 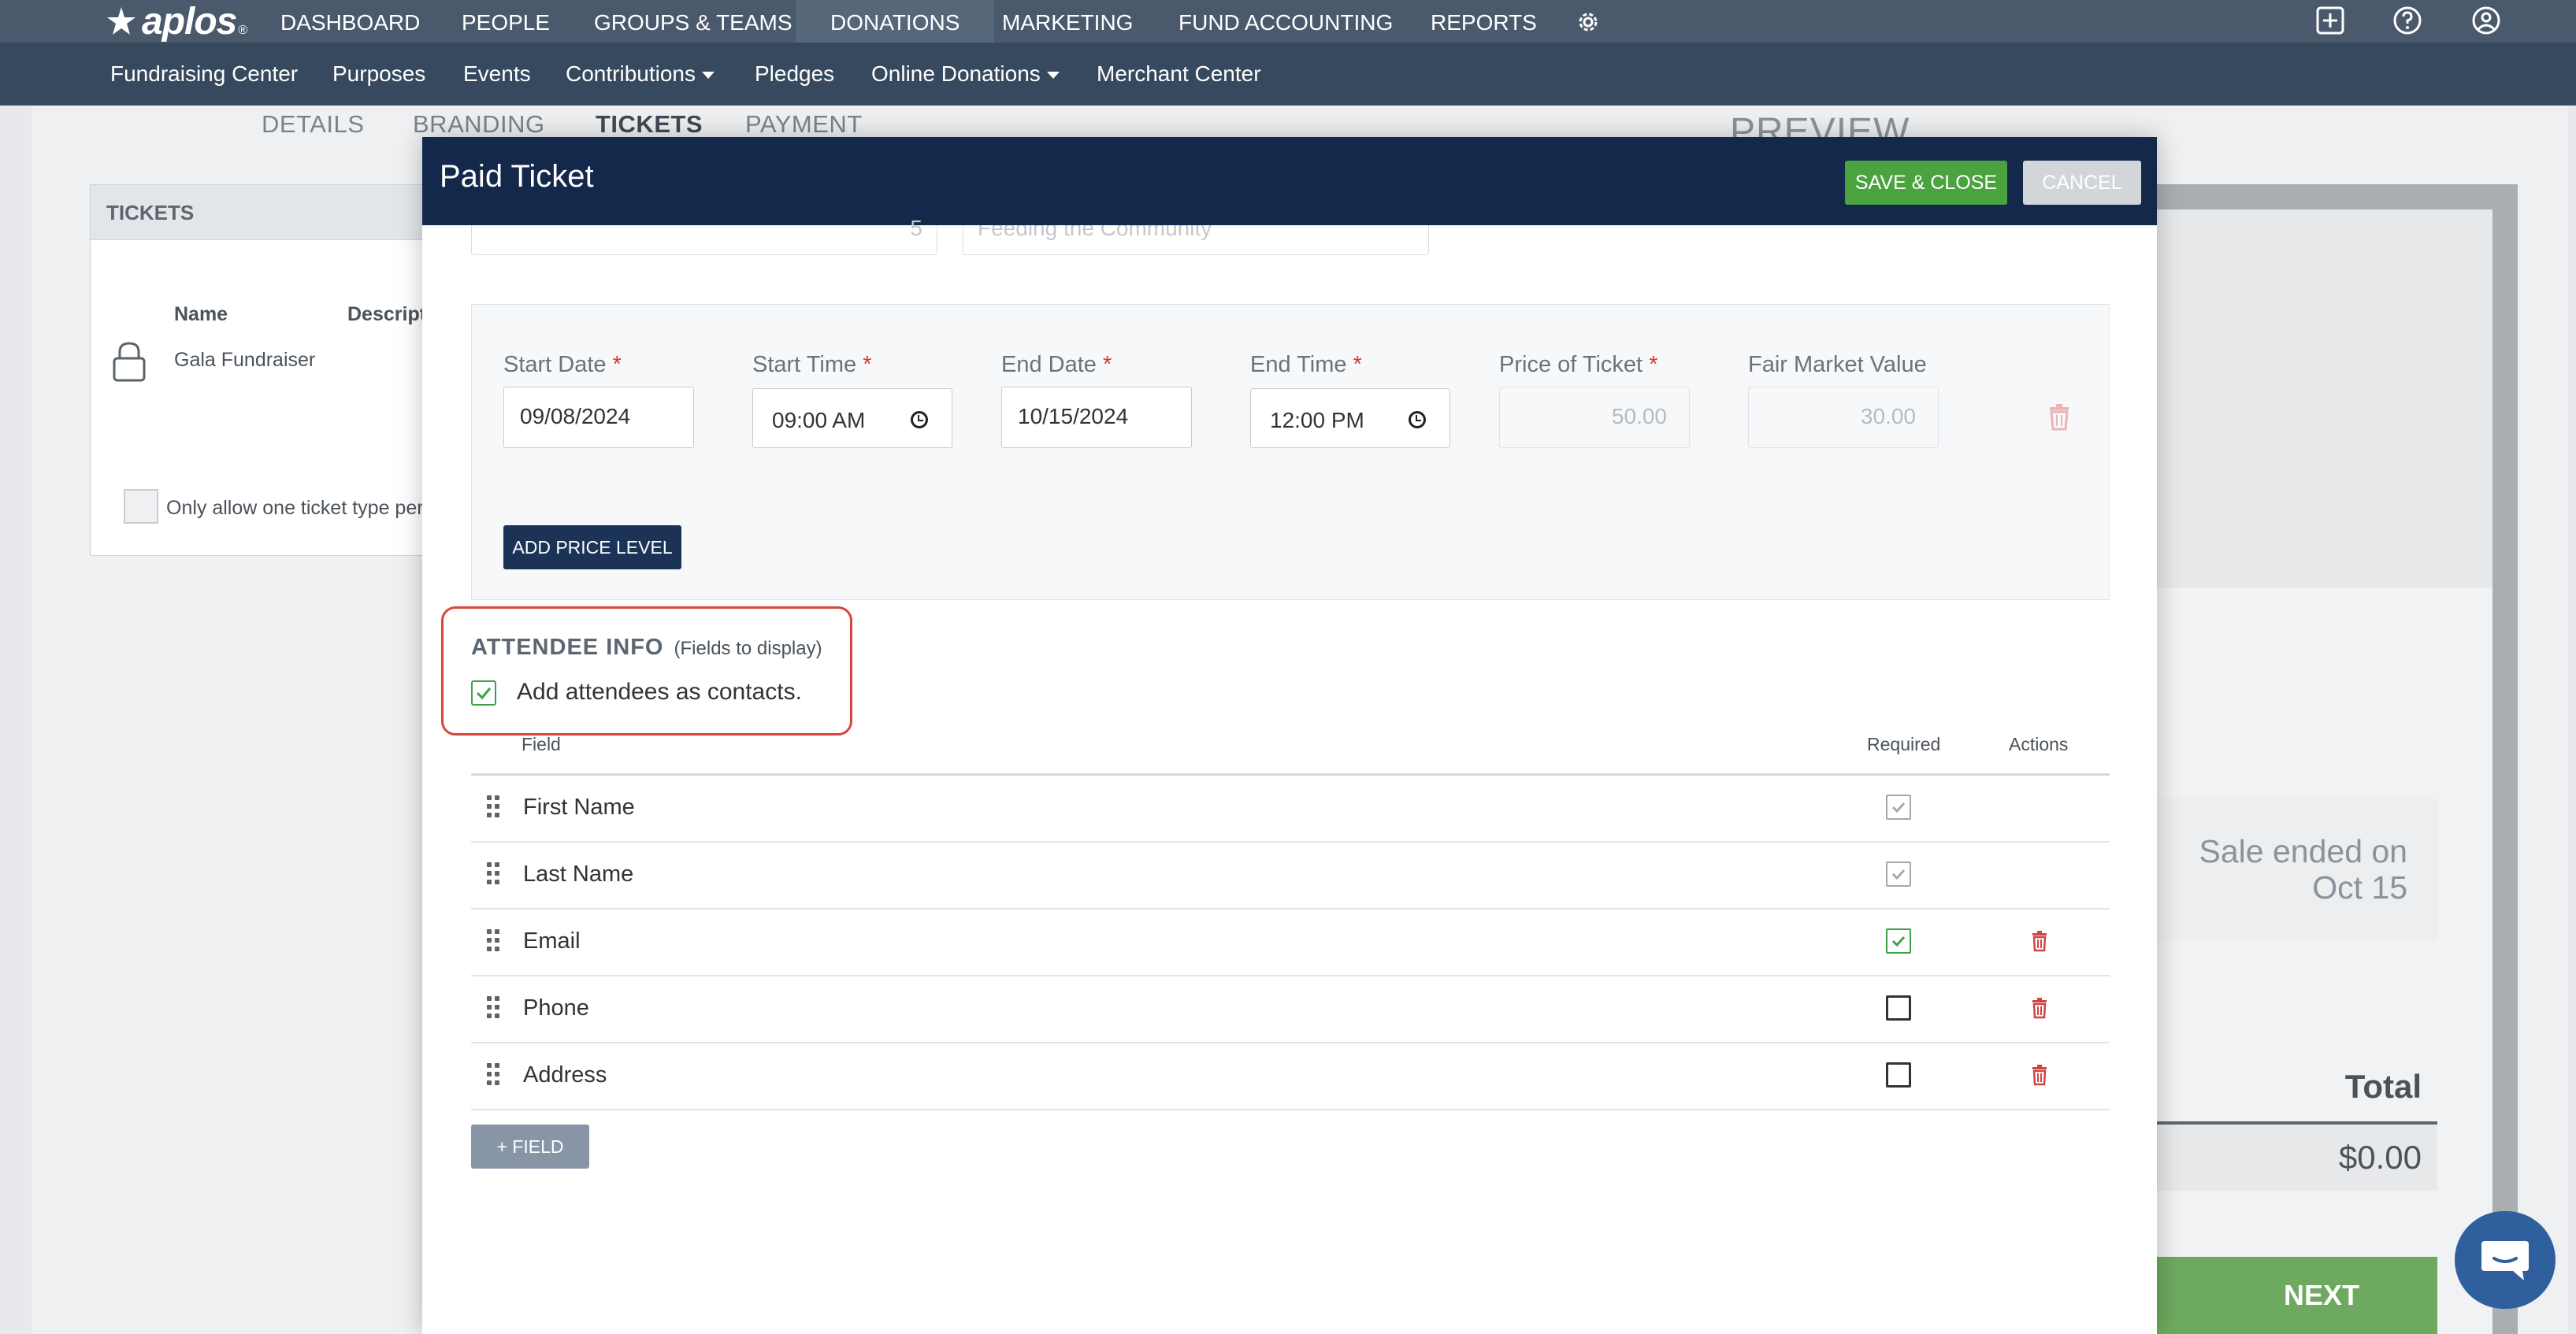 What do you see at coordinates (176, 21) in the screenshot?
I see `aplos-logo: aplos ®` at bounding box center [176, 21].